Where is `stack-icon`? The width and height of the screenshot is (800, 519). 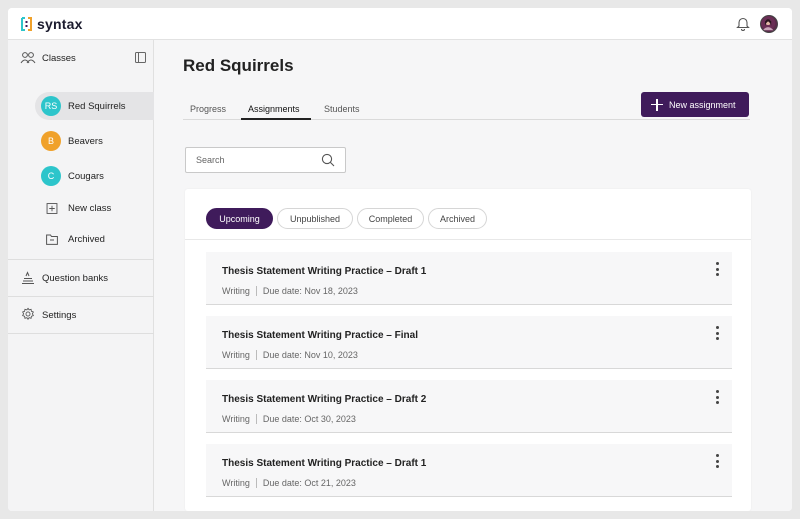
stack-icon is located at coordinates (28, 277).